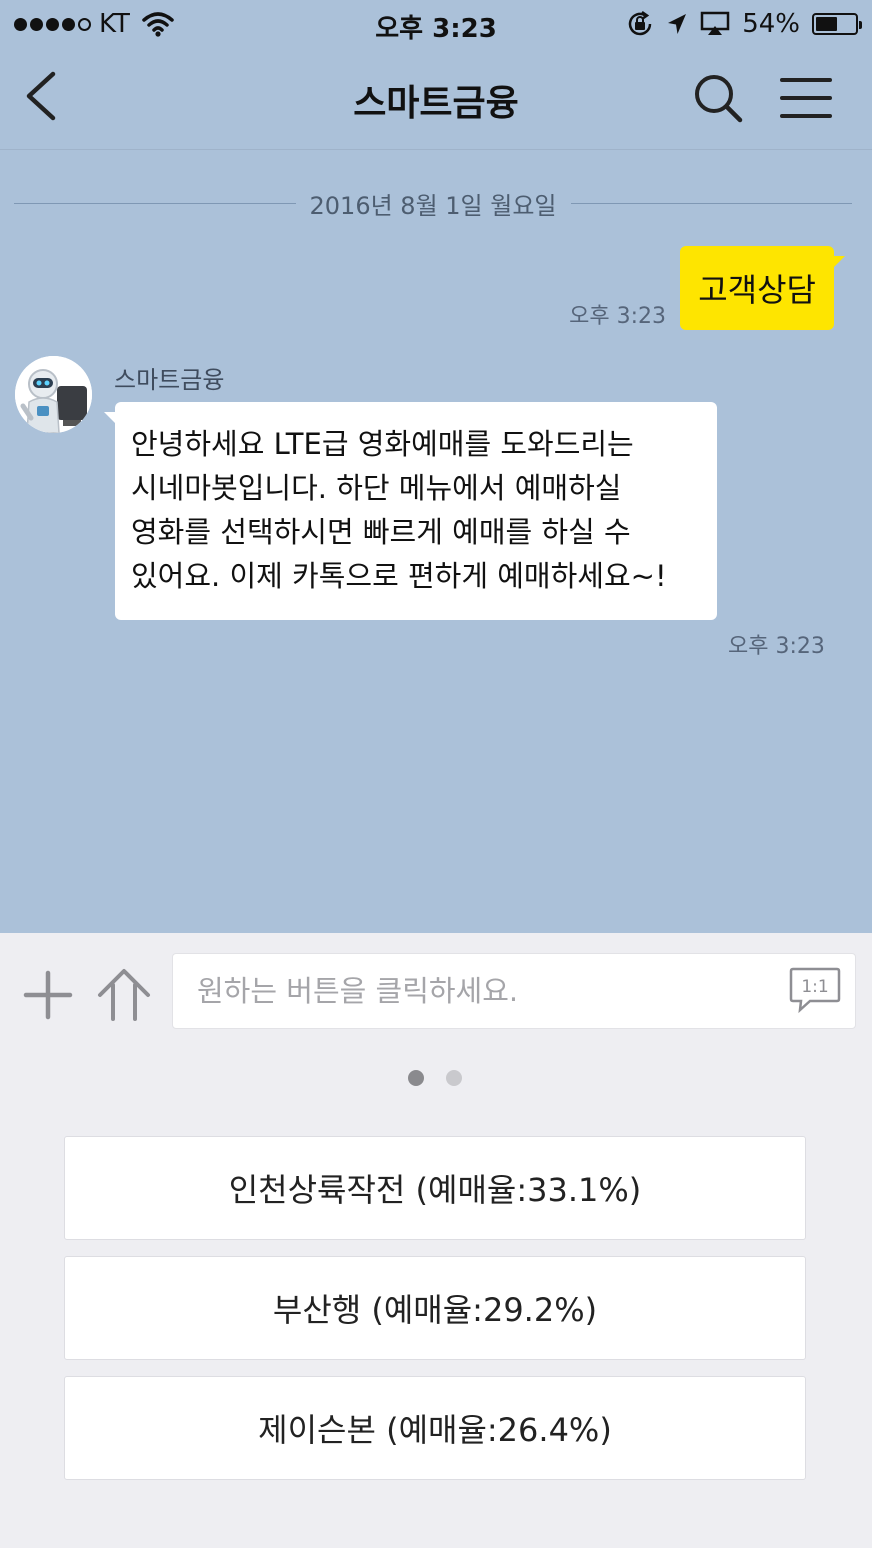  I want to click on quick-reply-button: 부산행 (예매율:29.2%), so click(435, 1308).